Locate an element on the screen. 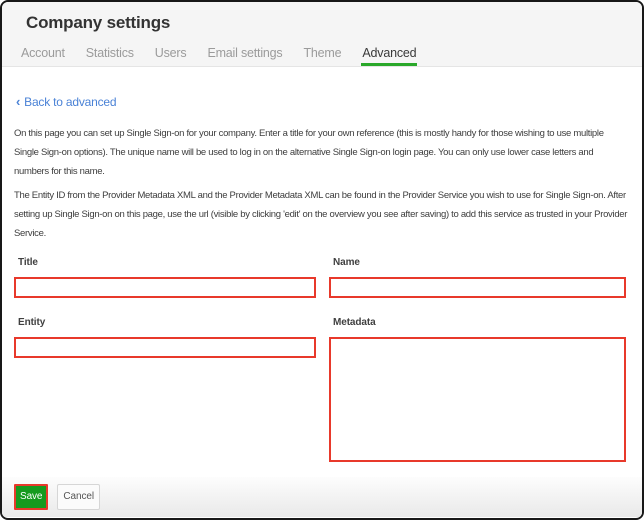 The width and height of the screenshot is (644, 520). entity-label: Entity is located at coordinates (32, 322).